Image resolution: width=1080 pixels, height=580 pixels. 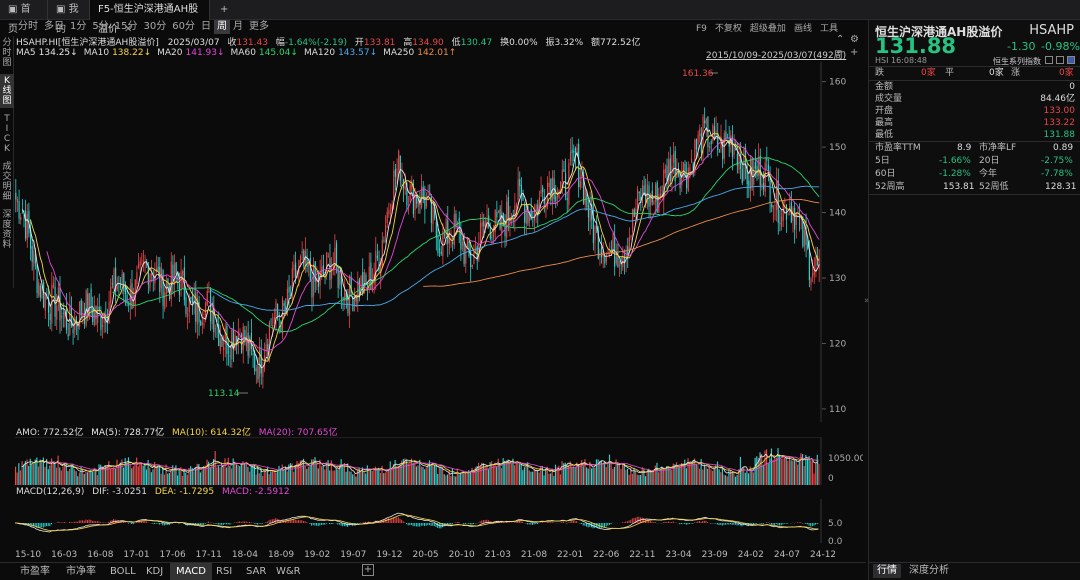 What do you see at coordinates (69, 17) in the screenshot?
I see `tab-mine: ▣ 我的` at bounding box center [69, 17].